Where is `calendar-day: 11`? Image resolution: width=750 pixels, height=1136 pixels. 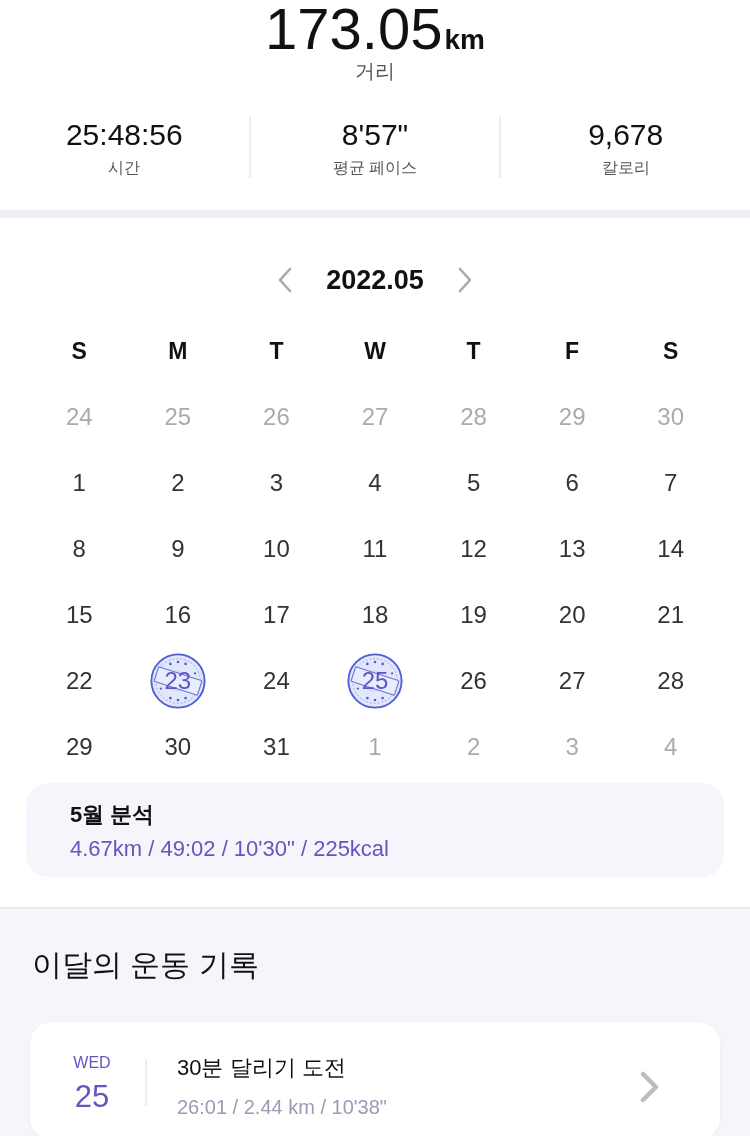
calendar-day: 11 is located at coordinates (375, 549).